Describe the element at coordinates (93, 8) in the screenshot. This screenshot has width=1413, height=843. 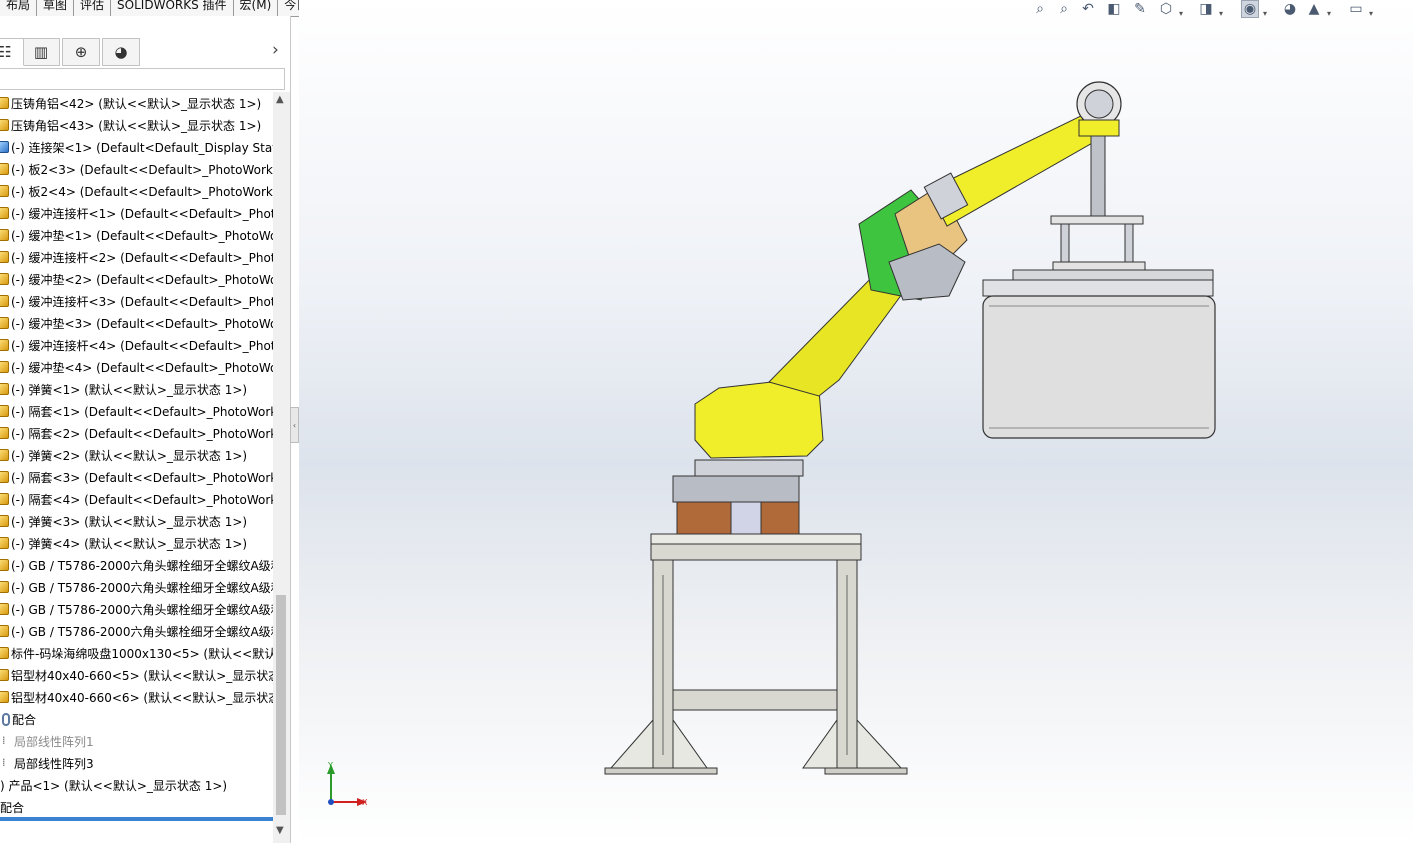
I see `command-tab: 评估` at that location.